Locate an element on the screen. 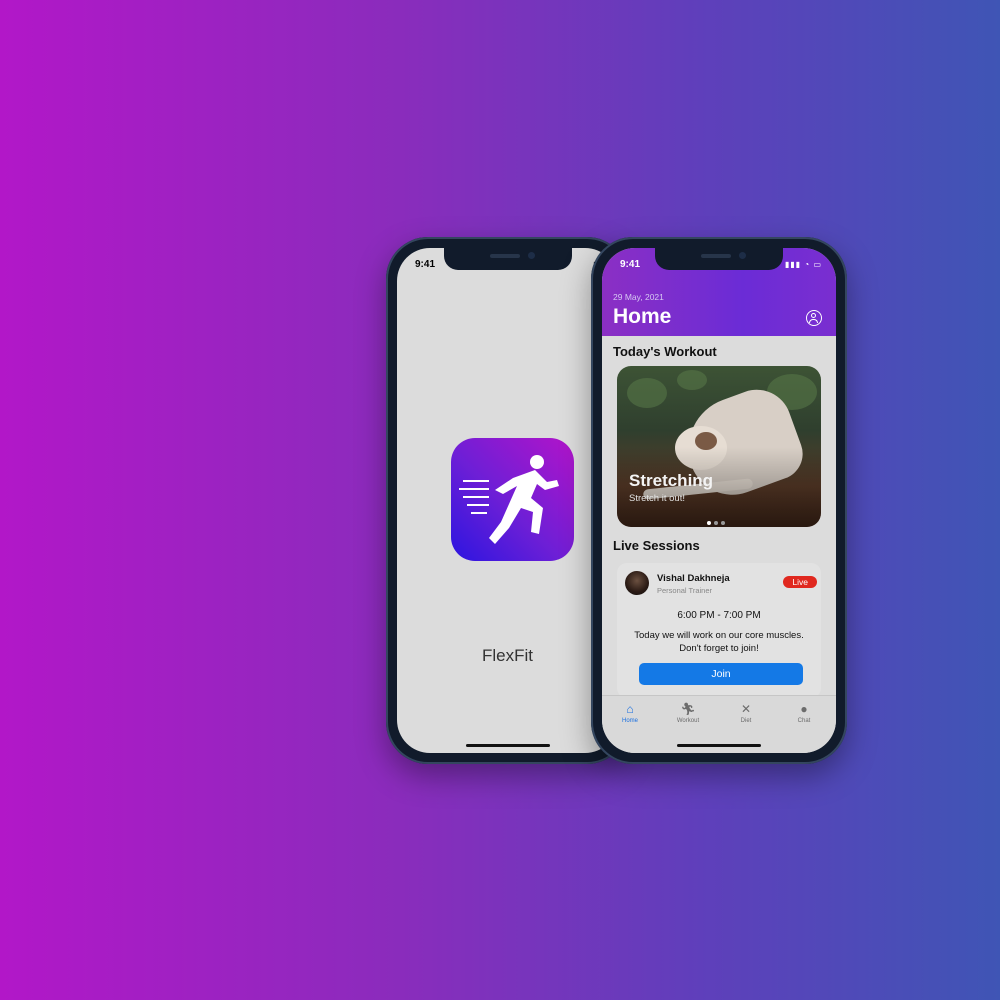 The height and width of the screenshot is (1000, 1000). tab-label: Chat is located at coordinates (804, 721).